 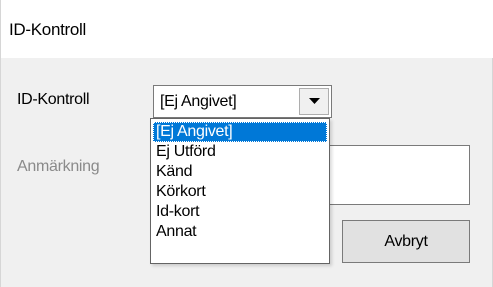 I want to click on combobox-value: [Ej Angivet], so click(x=198, y=101).